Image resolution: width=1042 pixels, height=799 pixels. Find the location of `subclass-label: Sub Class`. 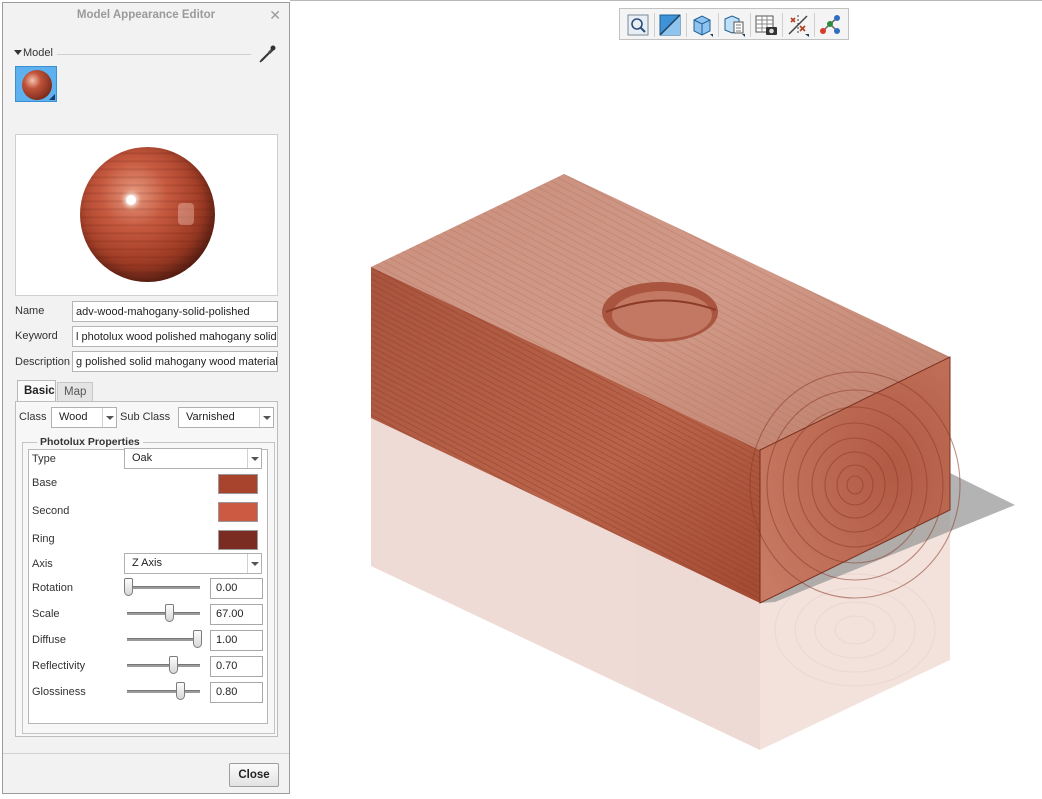

subclass-label: Sub Class is located at coordinates (145, 417).